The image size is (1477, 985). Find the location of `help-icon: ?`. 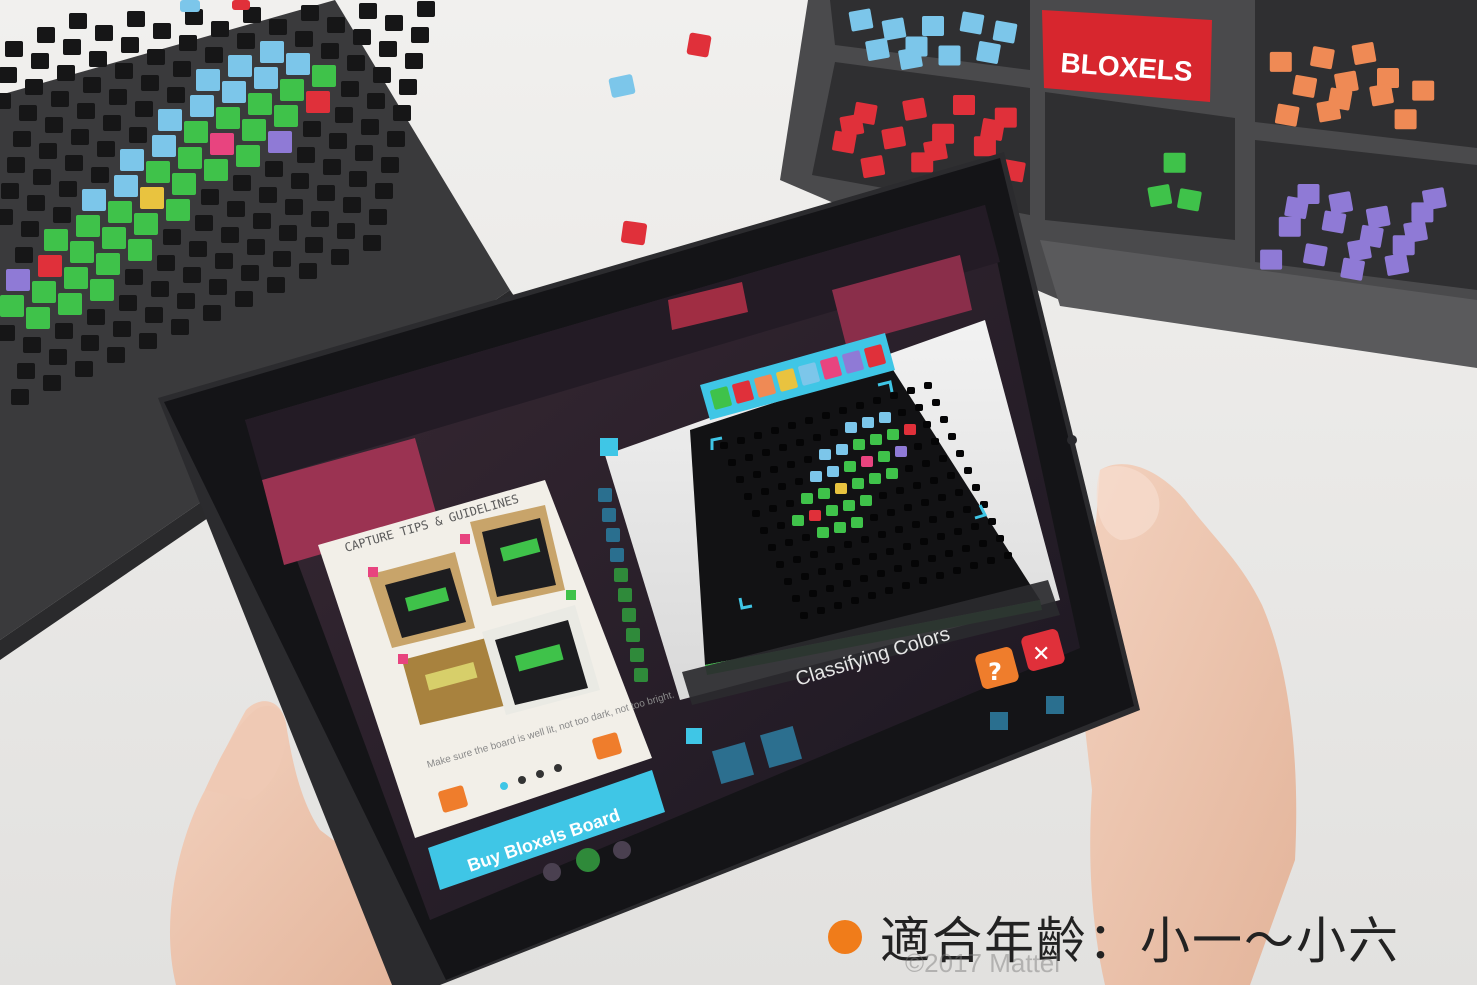

help-icon: ? is located at coordinates (995, 672).